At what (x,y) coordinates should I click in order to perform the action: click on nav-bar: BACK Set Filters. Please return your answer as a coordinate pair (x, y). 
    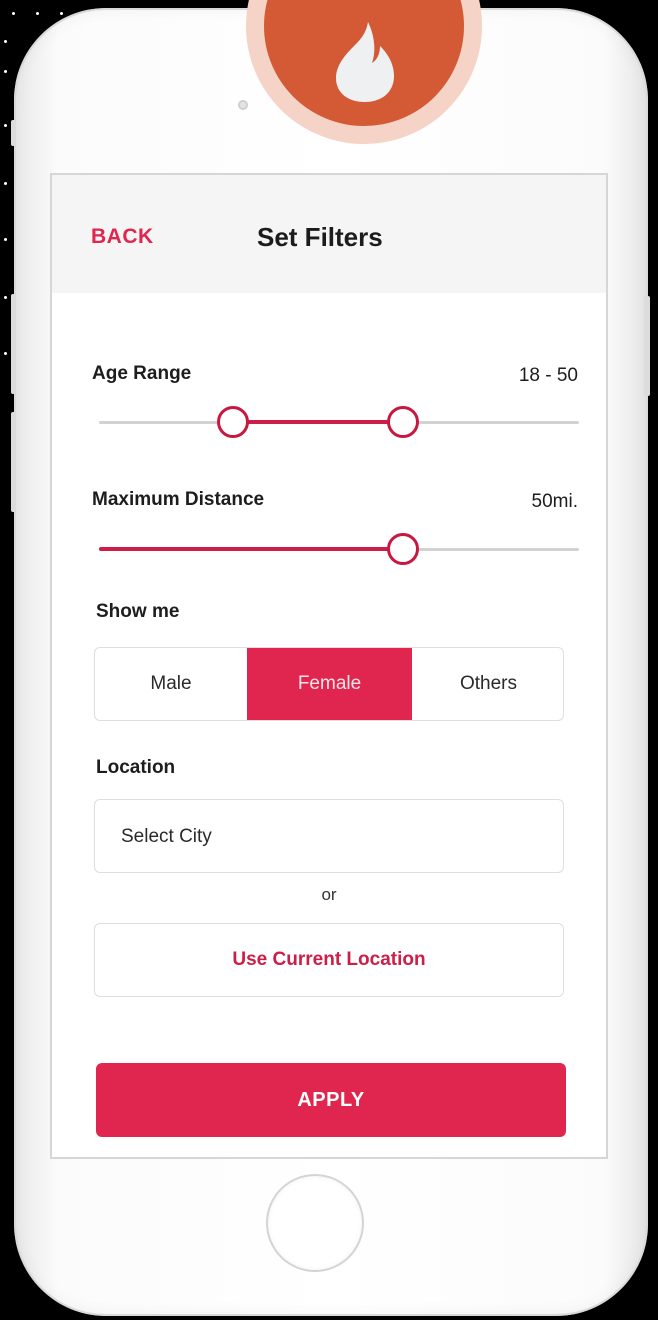
    Looking at the image, I should click on (329, 234).